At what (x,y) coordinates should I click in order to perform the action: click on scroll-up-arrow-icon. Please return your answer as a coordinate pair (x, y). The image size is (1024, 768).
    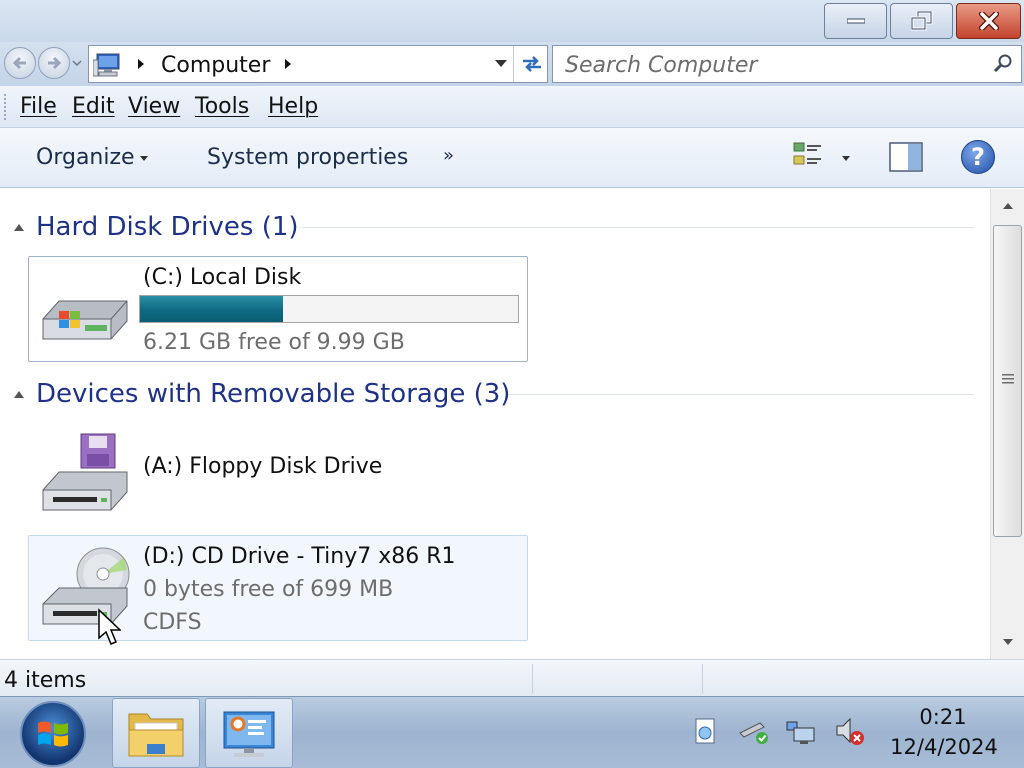
    Looking at the image, I should click on (1007, 206).